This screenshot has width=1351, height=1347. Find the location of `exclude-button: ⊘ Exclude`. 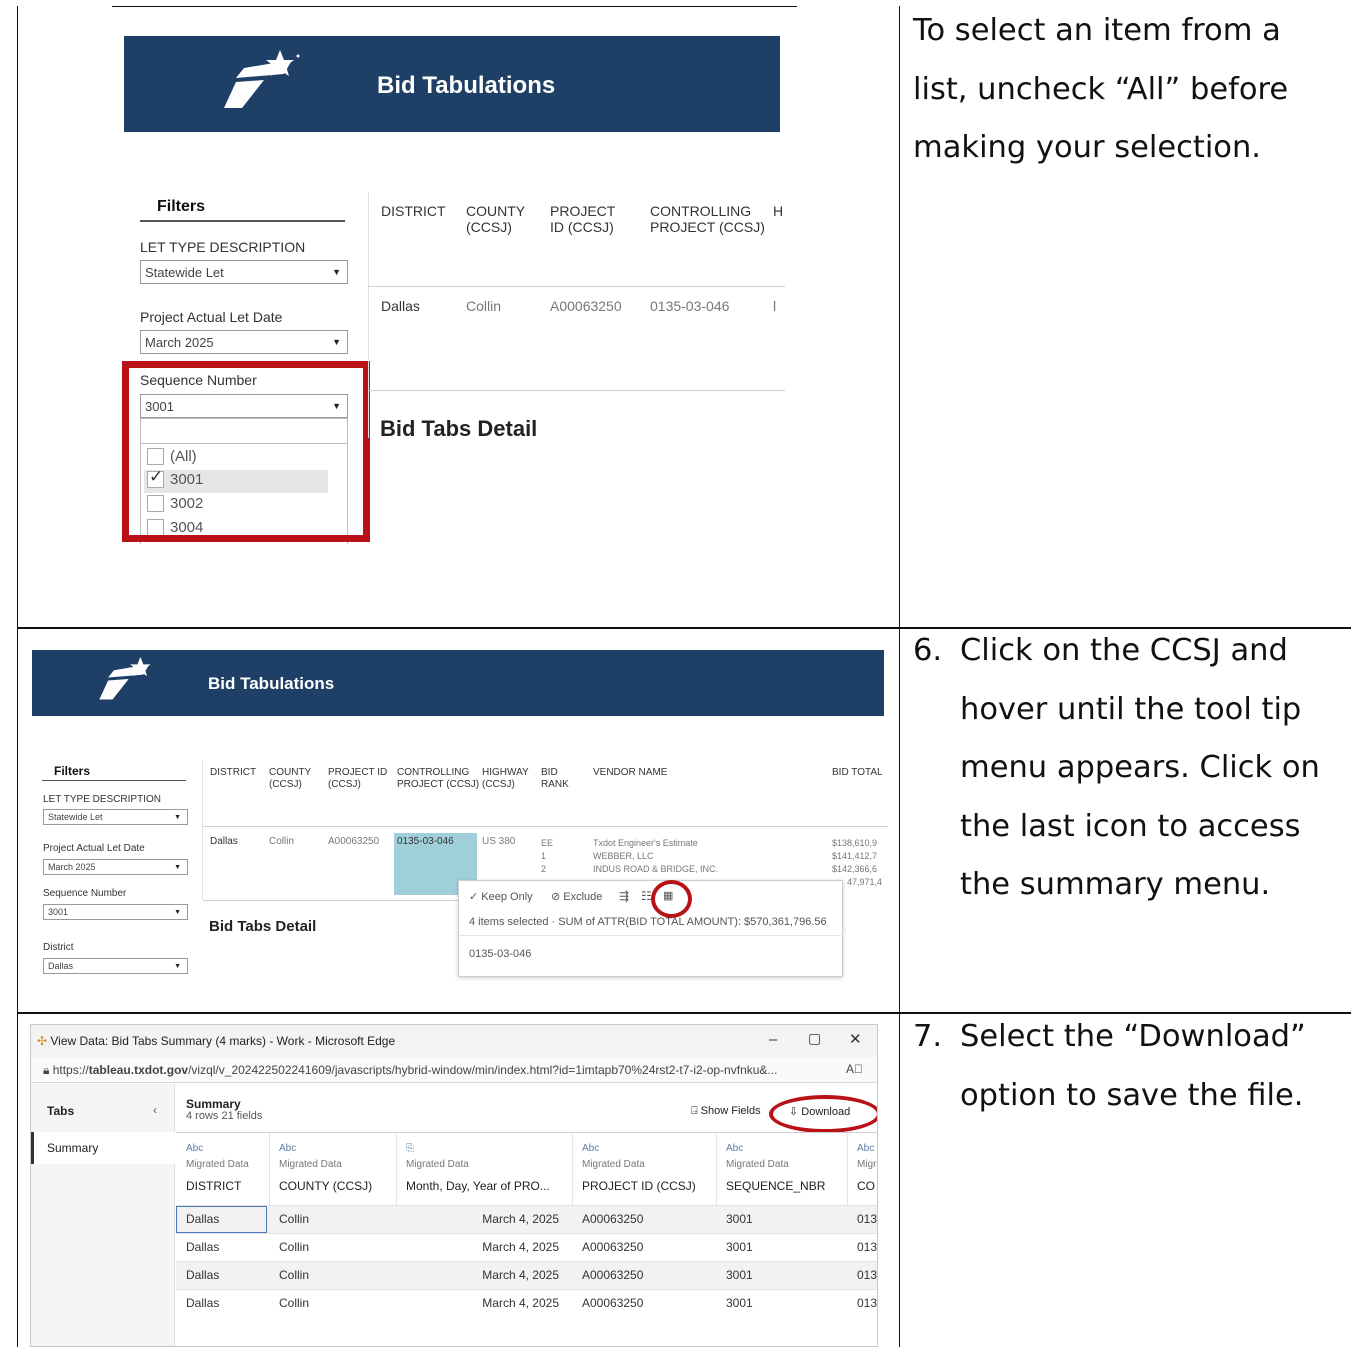

exclude-button: ⊘ Exclude is located at coordinates (576, 896).